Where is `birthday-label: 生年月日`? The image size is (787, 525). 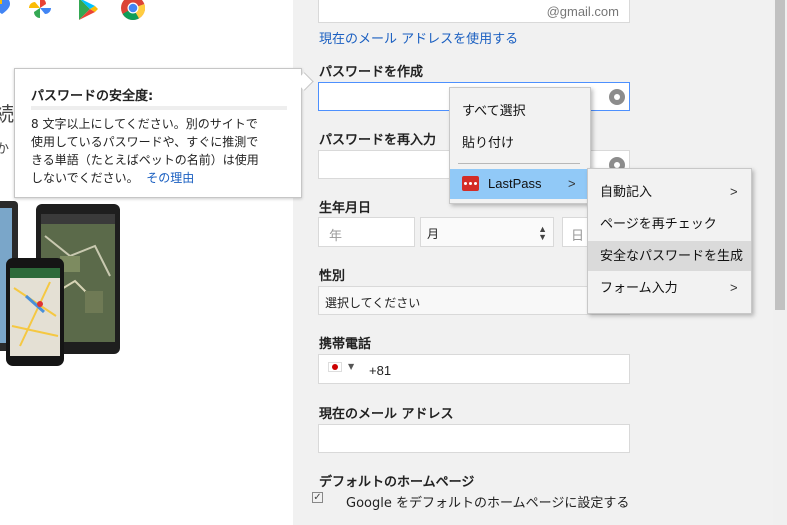 birthday-label: 生年月日 is located at coordinates (345, 208).